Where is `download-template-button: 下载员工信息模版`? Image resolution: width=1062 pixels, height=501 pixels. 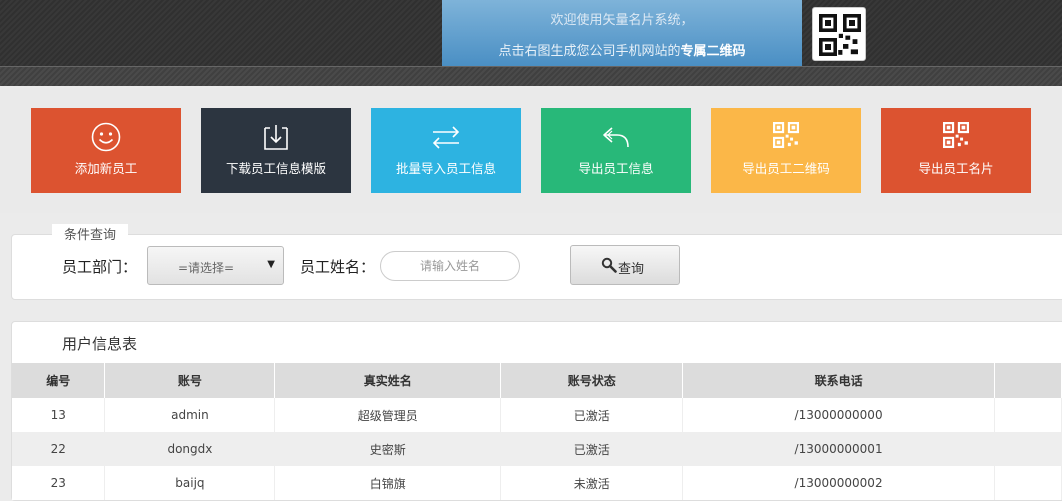
download-template-button: 下载员工信息模版 is located at coordinates (276, 150).